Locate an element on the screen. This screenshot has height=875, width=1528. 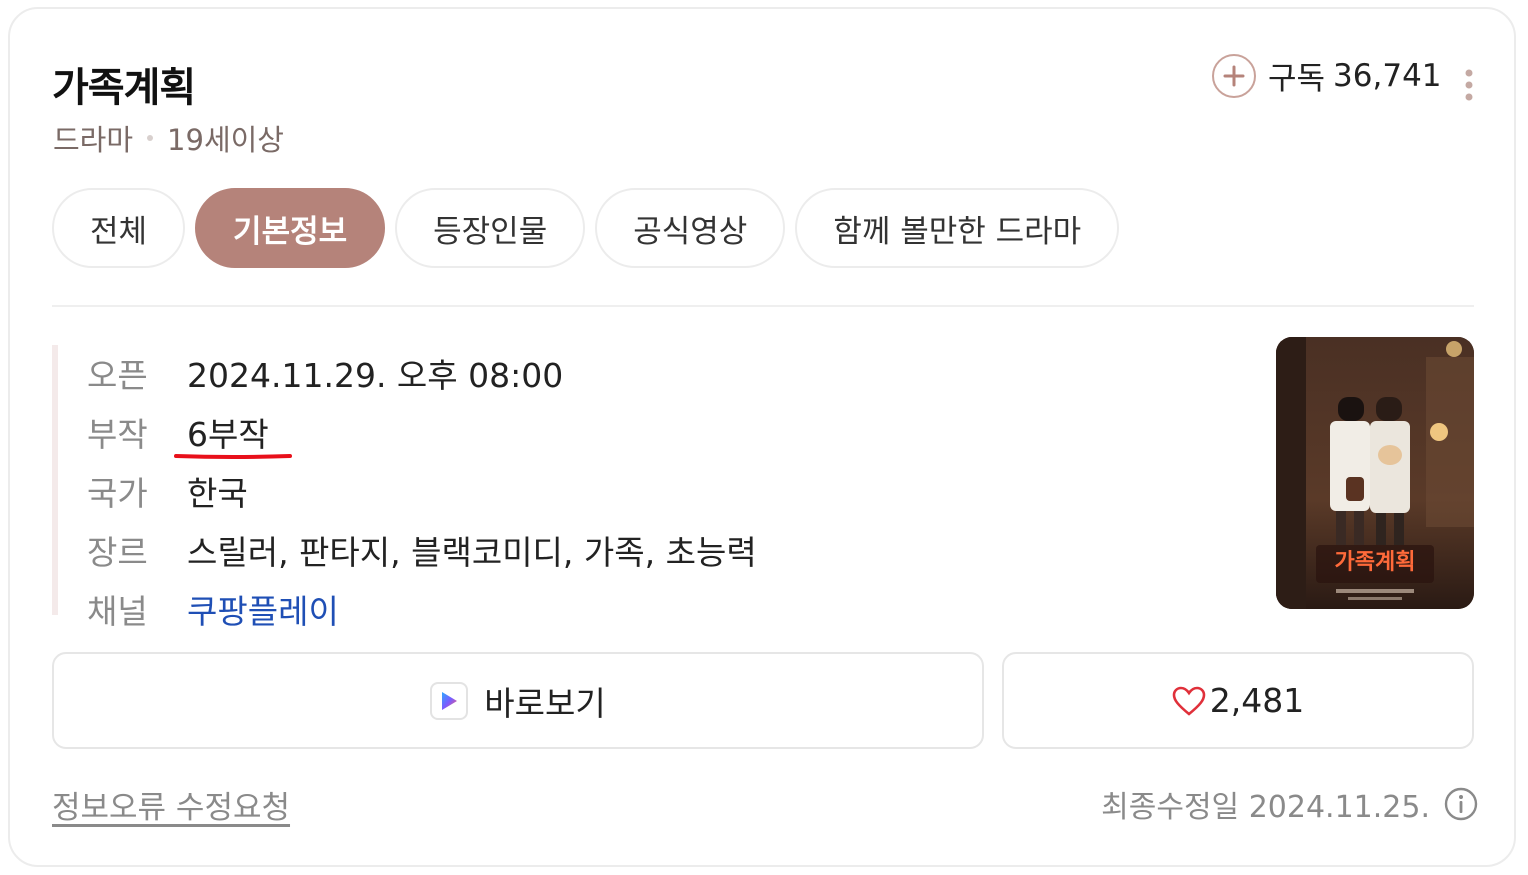
info-row-genre: 장르 스릴러, 판타지, 블랙코미디, 가족, 초능력 is located at coordinates (422, 549).